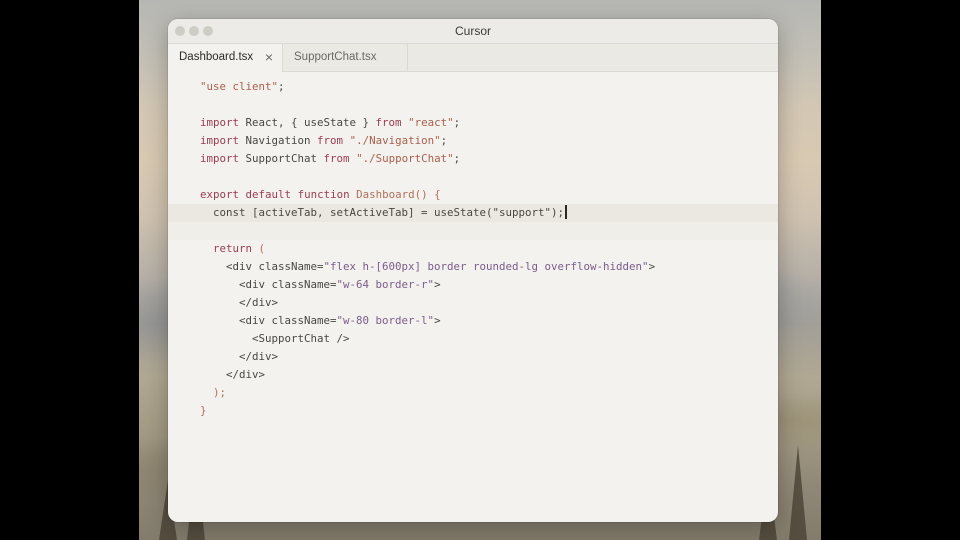 The width and height of the screenshot is (960, 540). I want to click on code-line-suggestion, so click(473, 231).